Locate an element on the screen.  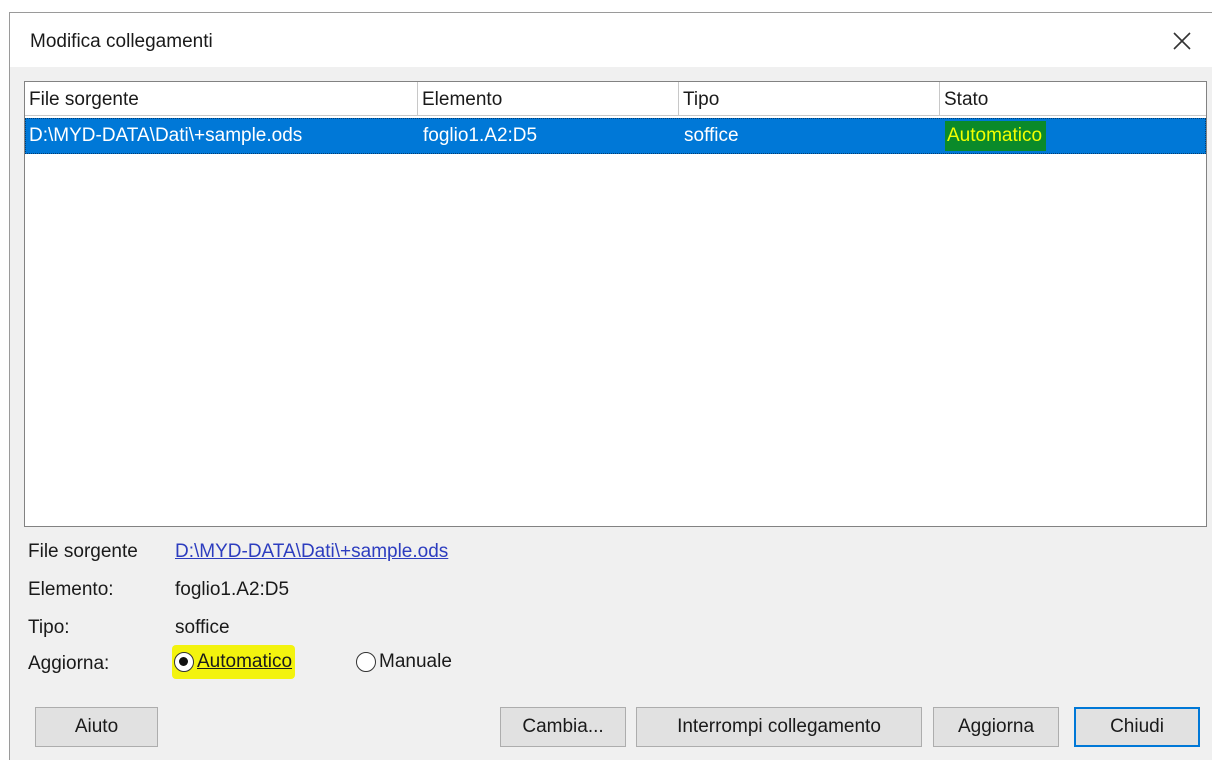
source-file-label: File sorgente is located at coordinates (83, 551).